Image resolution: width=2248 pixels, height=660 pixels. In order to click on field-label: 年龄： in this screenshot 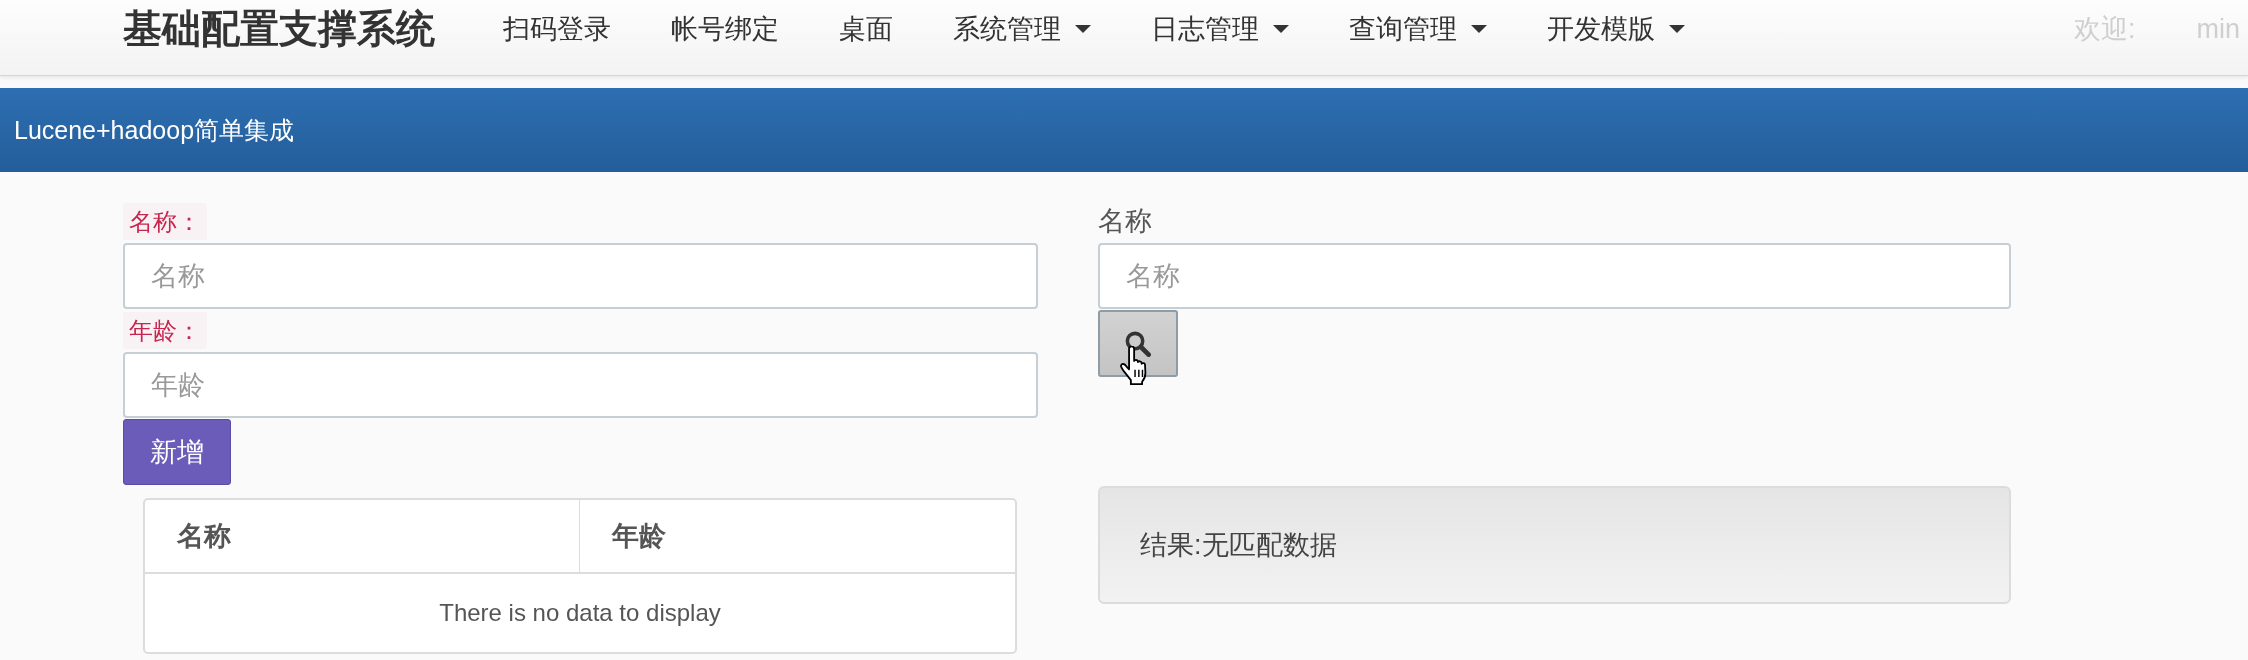, I will do `click(165, 330)`.